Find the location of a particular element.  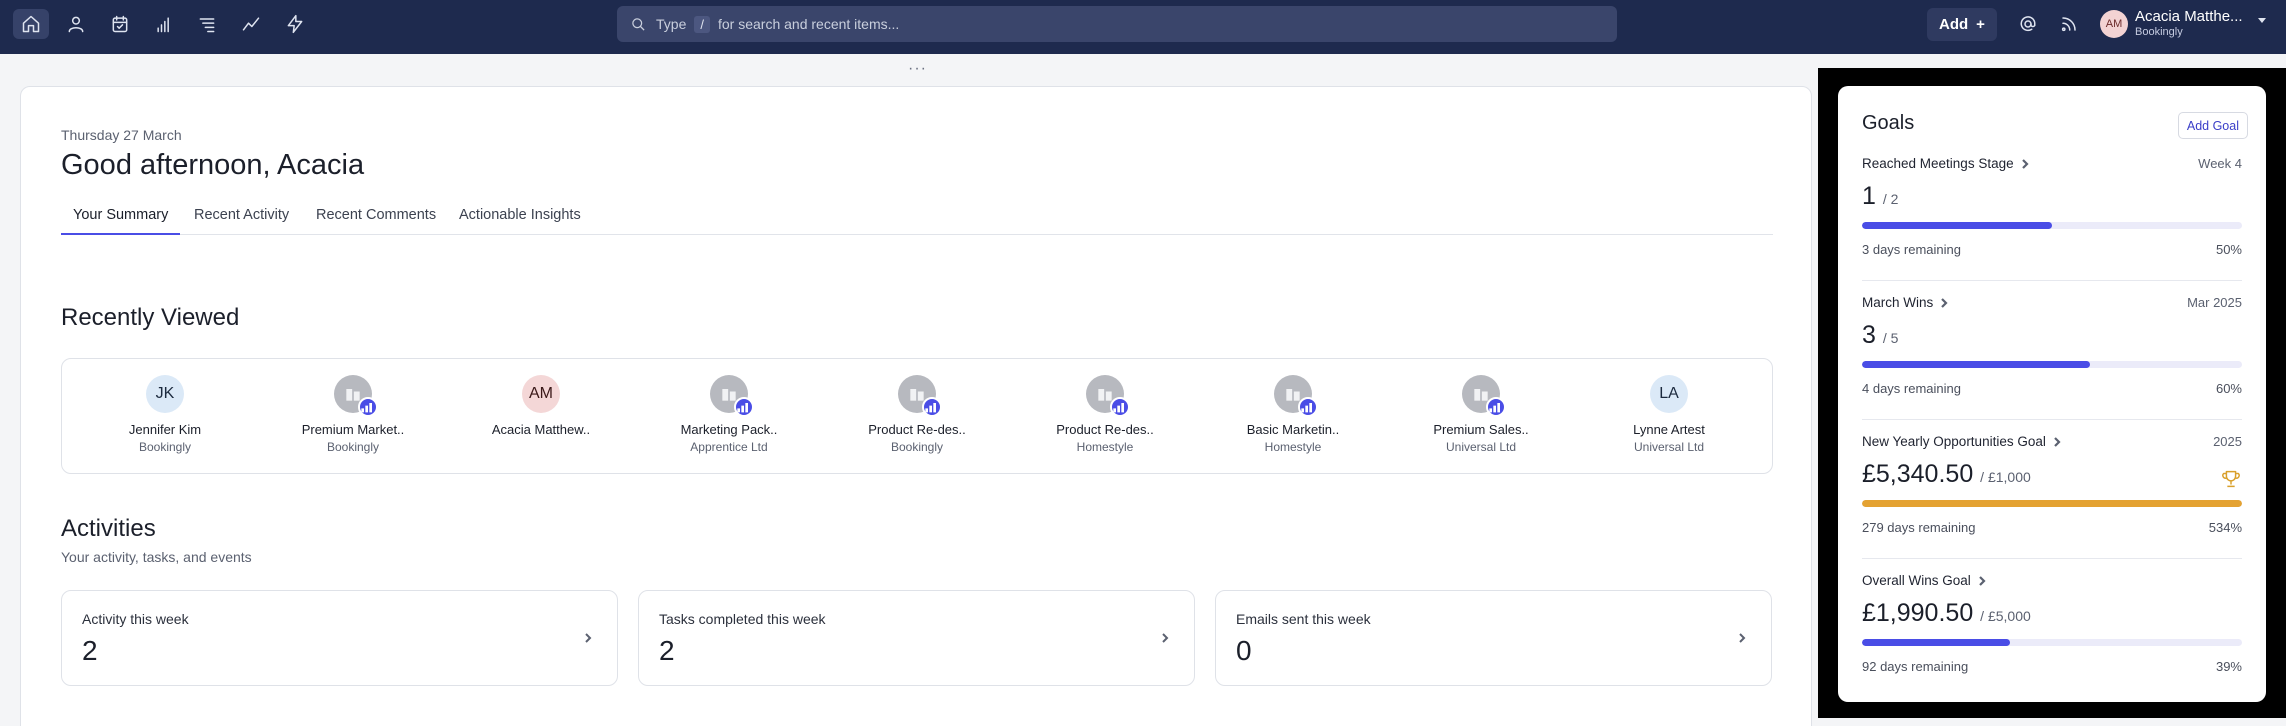

mention-icon is located at coordinates (2028, 24).